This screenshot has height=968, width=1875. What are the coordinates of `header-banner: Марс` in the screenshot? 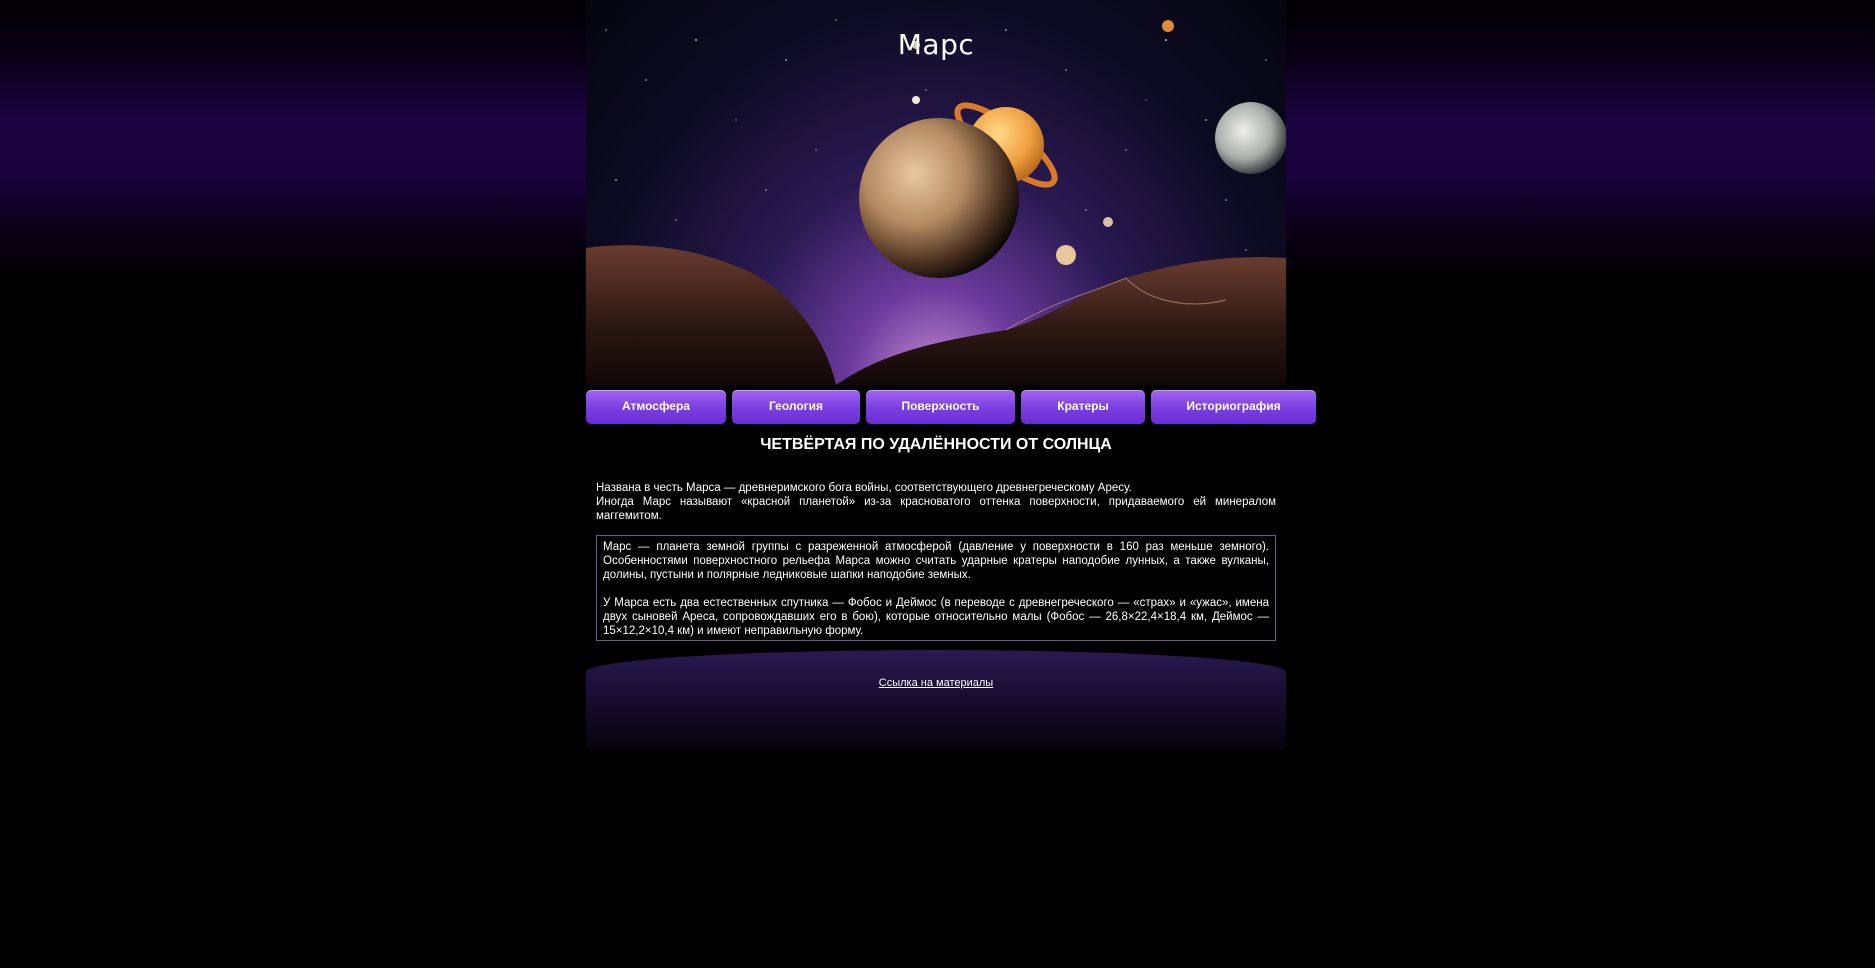 It's located at (936, 192).